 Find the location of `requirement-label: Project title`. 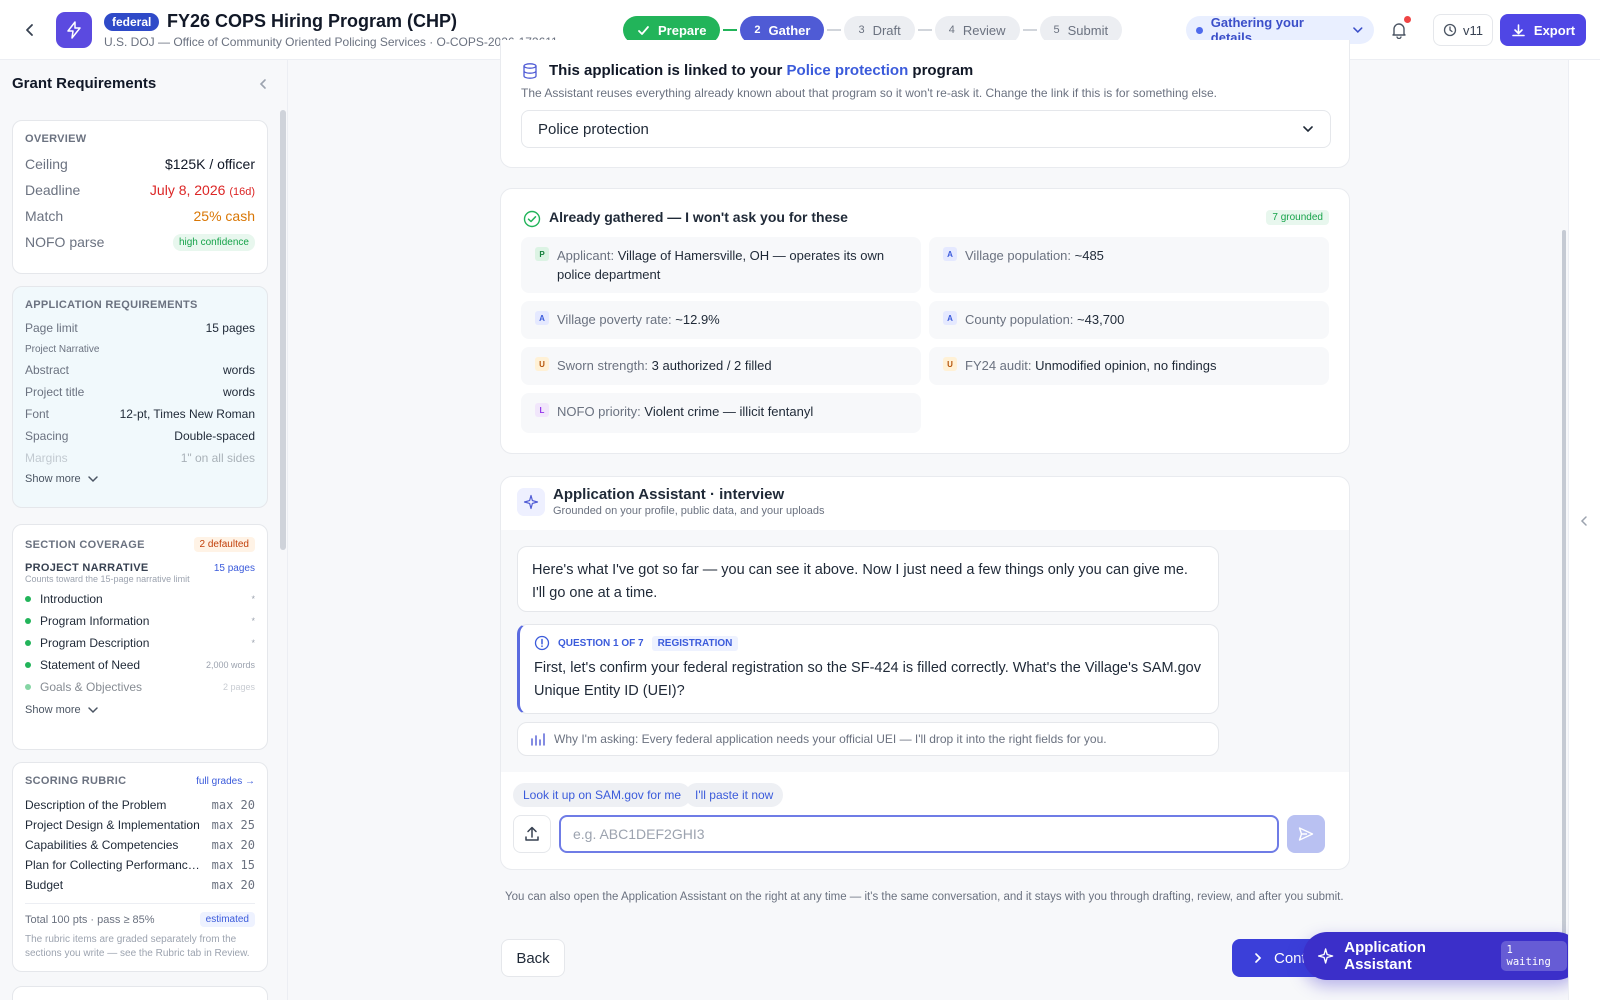

requirement-label: Project title is located at coordinates (55, 392).